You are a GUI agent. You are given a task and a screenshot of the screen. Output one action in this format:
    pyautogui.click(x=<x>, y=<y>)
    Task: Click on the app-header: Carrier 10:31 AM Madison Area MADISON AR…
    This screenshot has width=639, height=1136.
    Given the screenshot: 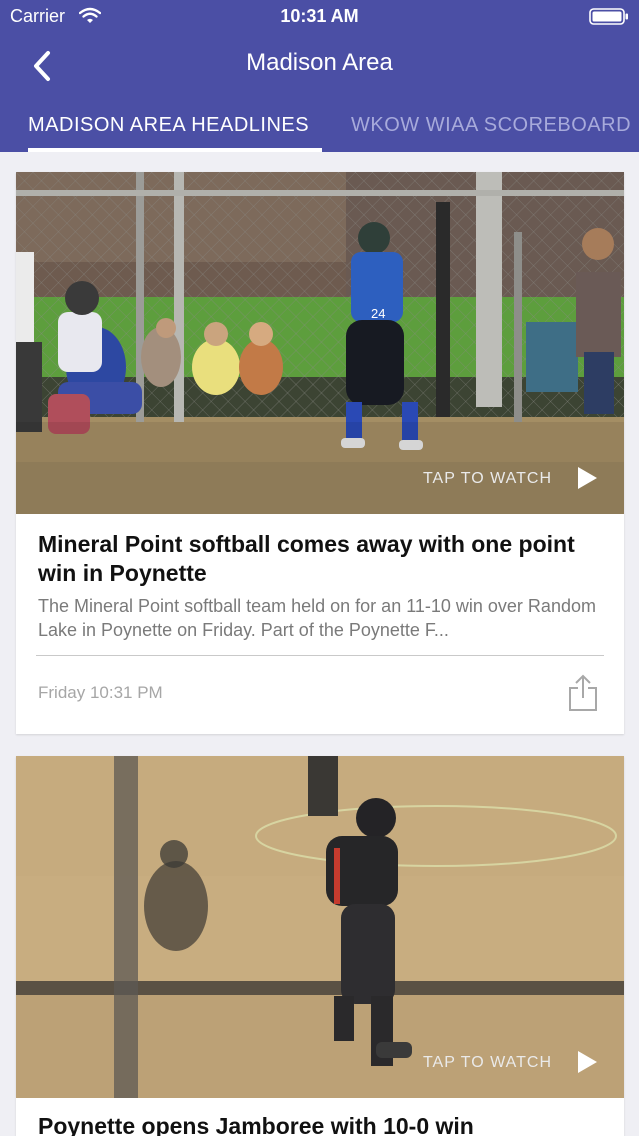 What is the action you would take?
    pyautogui.click(x=319, y=76)
    